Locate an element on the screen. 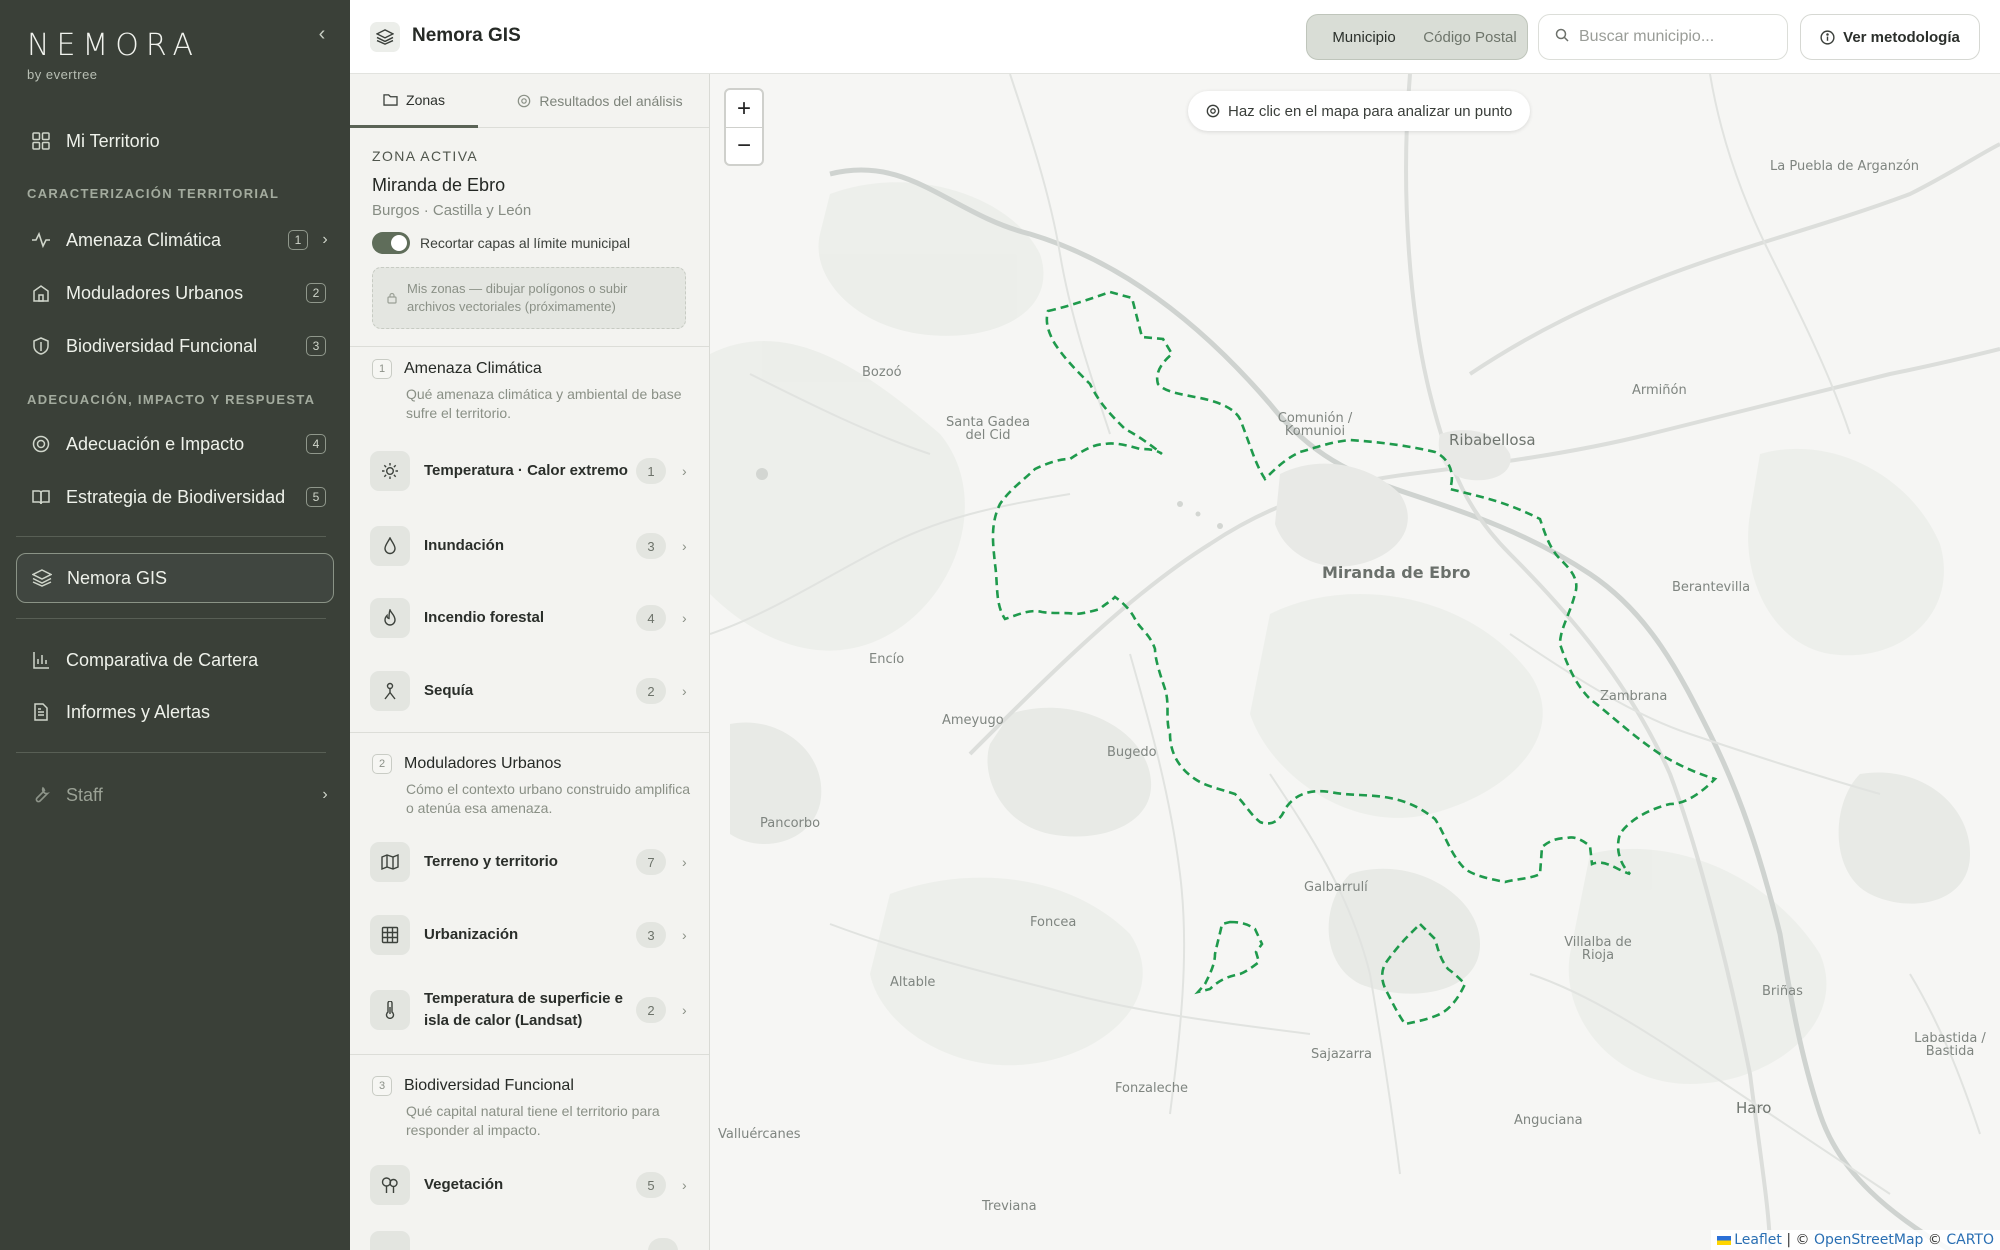 The width and height of the screenshot is (2000, 1250). layer-item-terreno: Terreno y territorio 7 › is located at coordinates (532, 862).